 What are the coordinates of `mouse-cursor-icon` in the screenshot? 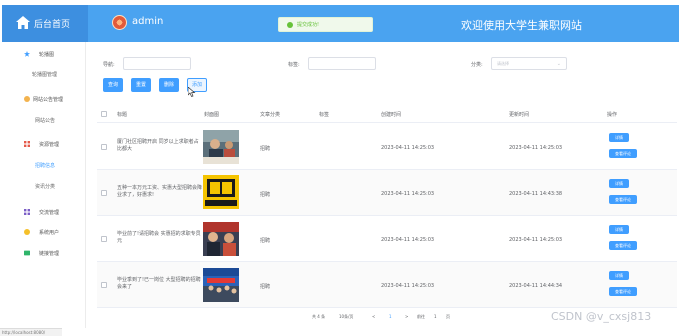 It's located at (192, 92).